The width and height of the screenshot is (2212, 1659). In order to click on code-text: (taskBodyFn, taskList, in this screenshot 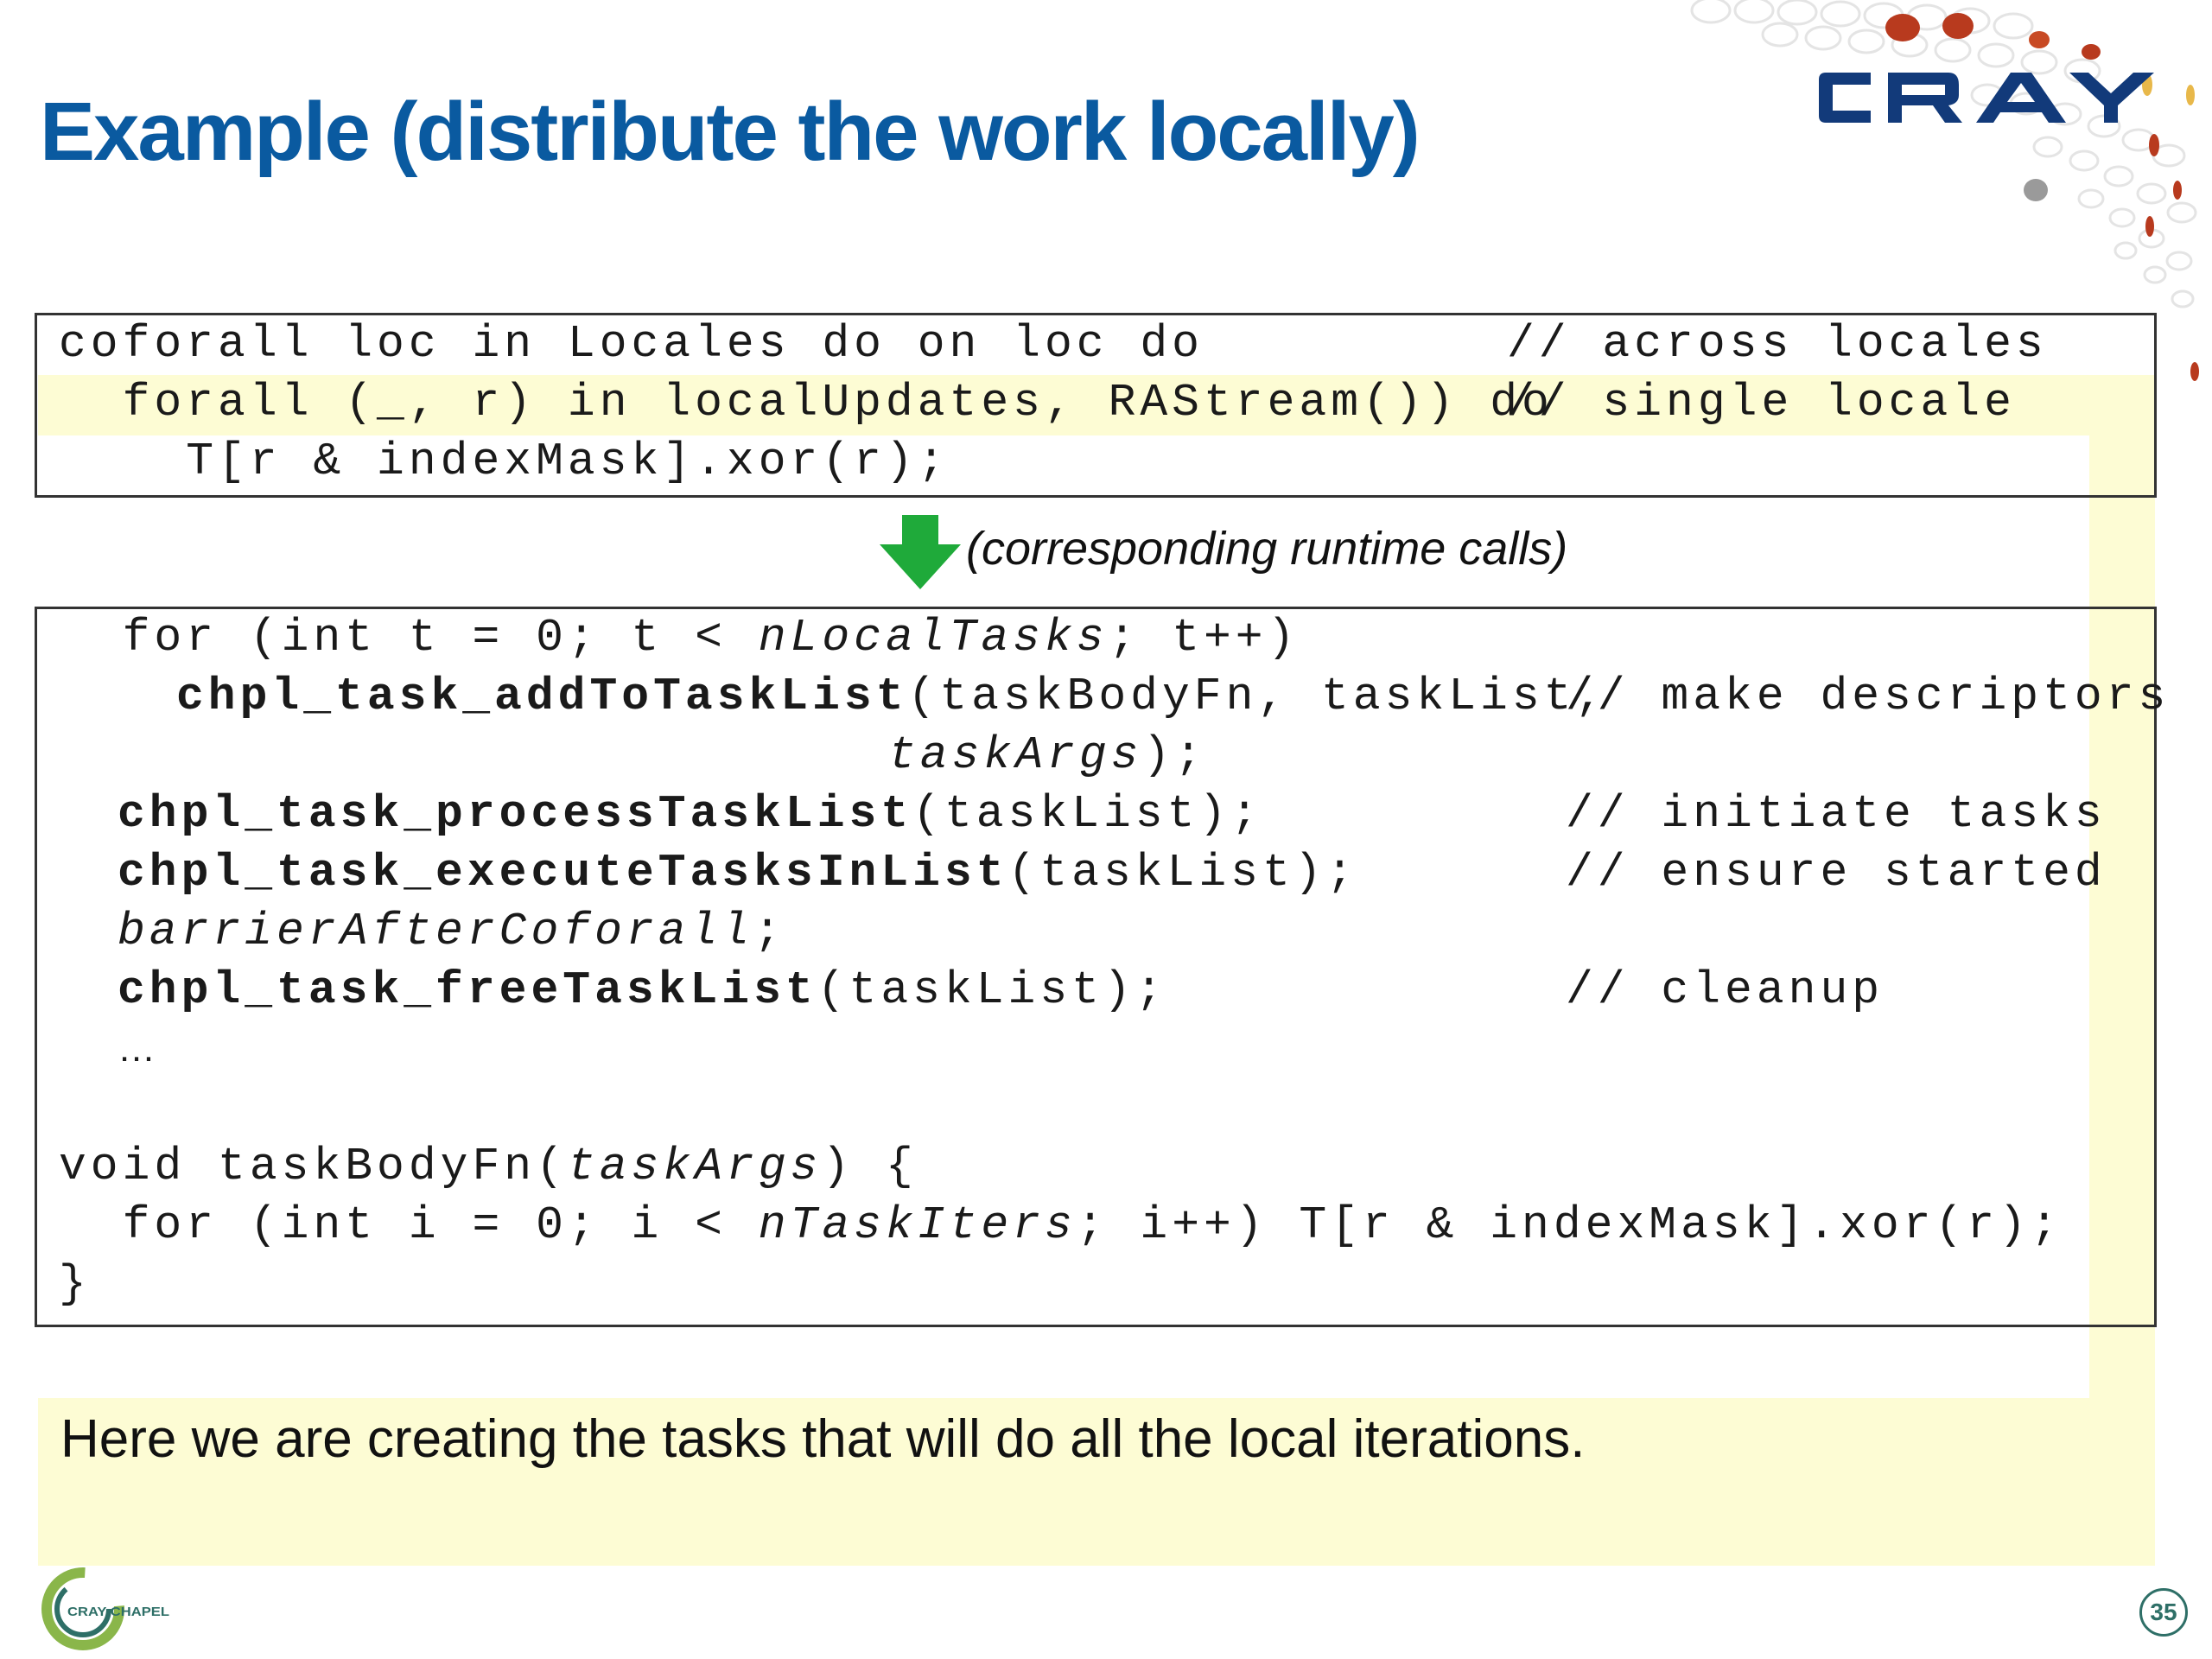, I will do `click(1257, 696)`.